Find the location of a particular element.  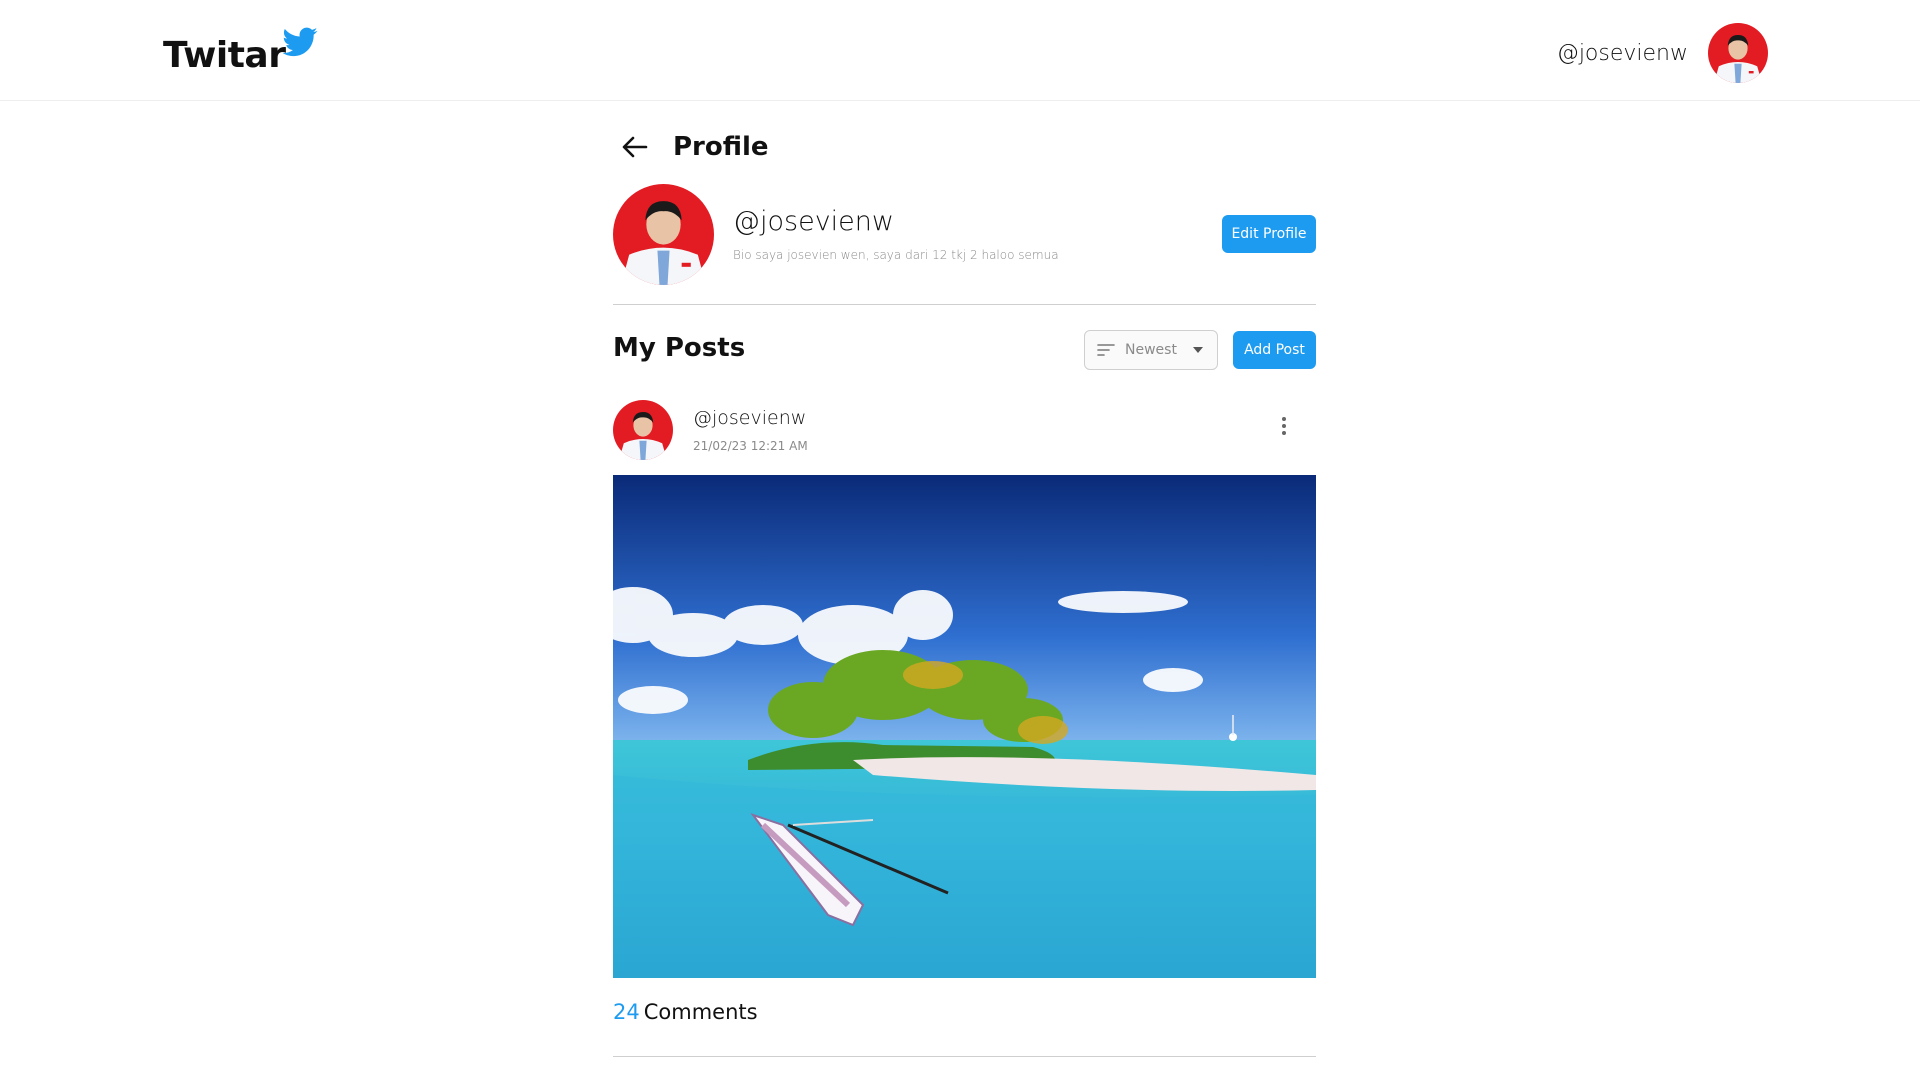

post-timestamp: 21/02/23 12:21 AM is located at coordinates (750, 446).